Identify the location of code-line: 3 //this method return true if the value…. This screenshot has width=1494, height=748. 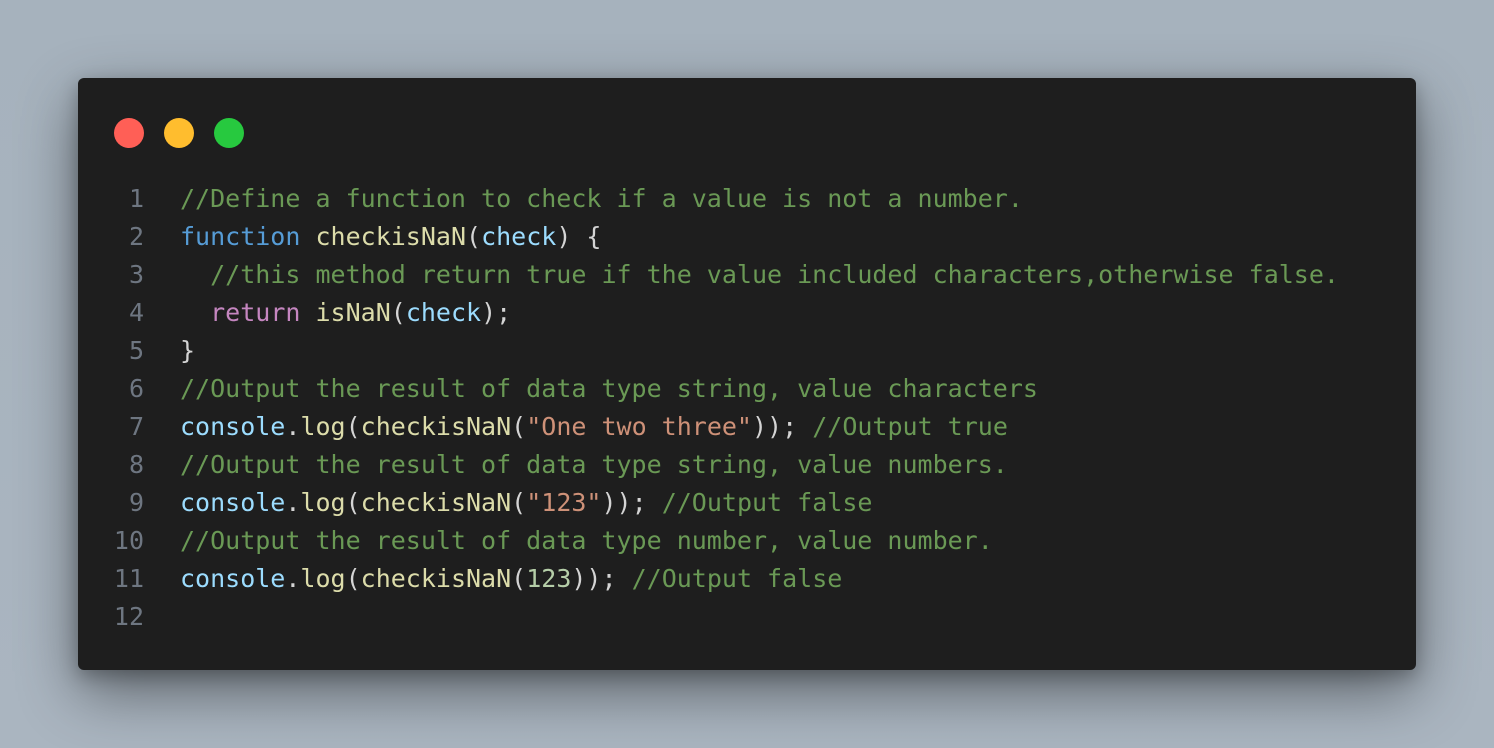
(747, 275).